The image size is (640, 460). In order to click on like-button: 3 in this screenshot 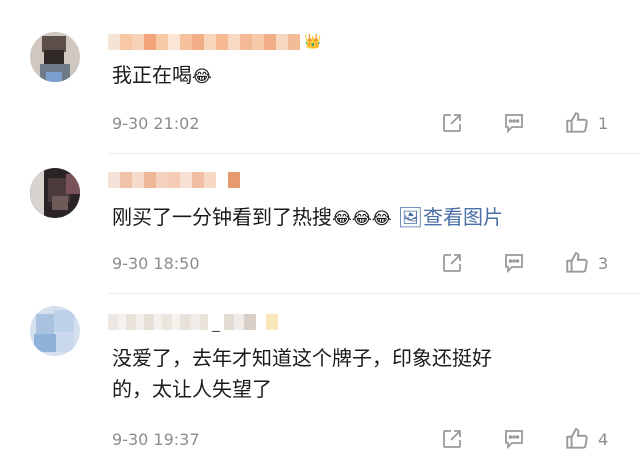, I will do `click(586, 263)`.